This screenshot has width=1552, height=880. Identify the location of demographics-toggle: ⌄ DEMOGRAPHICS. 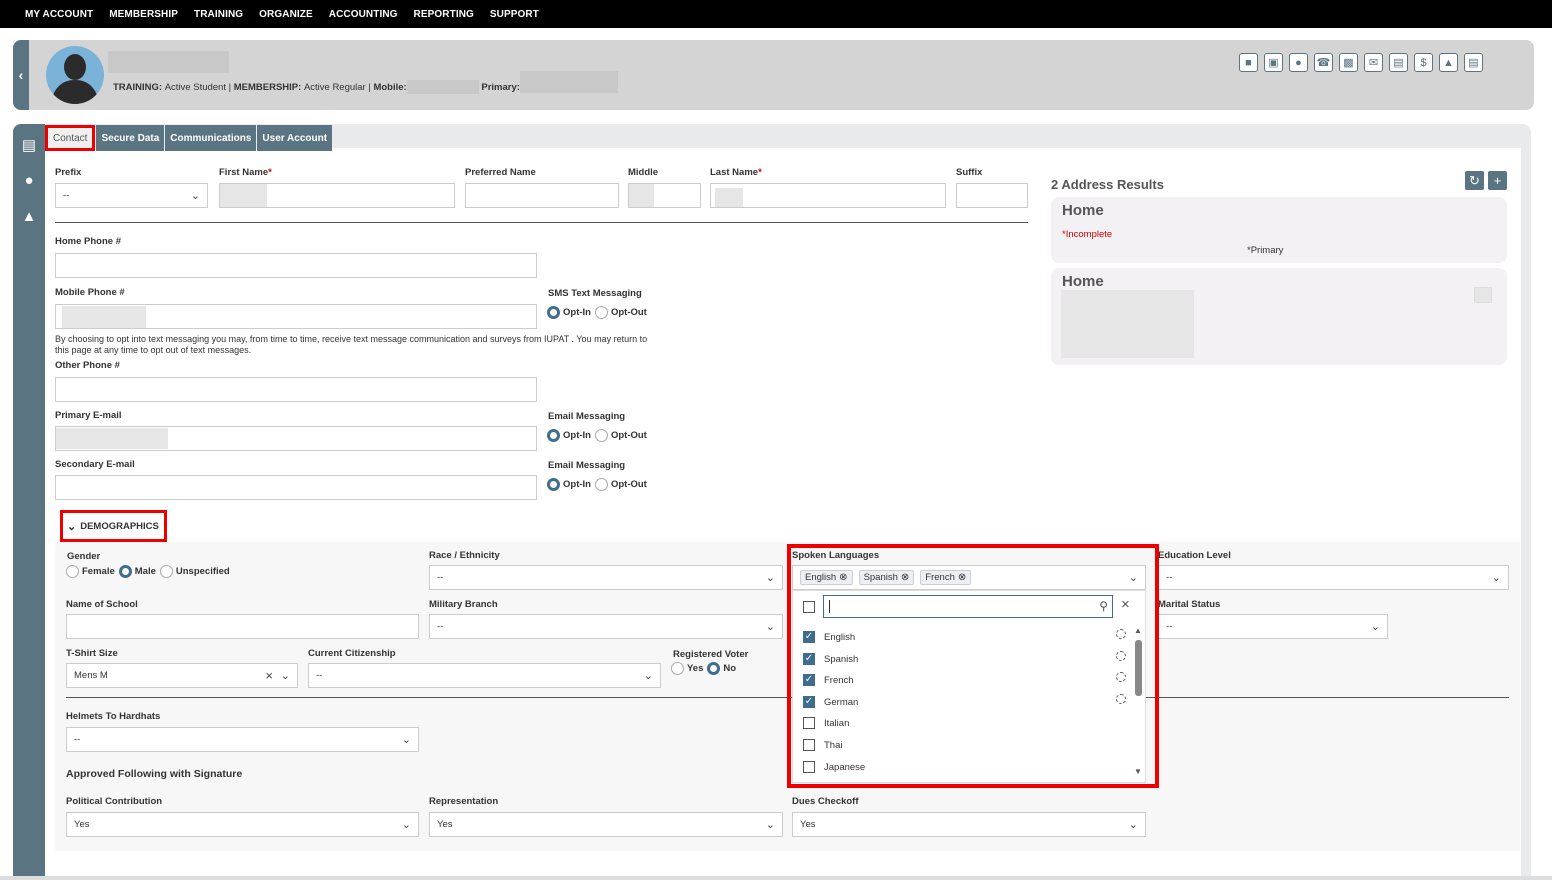
(113, 526).